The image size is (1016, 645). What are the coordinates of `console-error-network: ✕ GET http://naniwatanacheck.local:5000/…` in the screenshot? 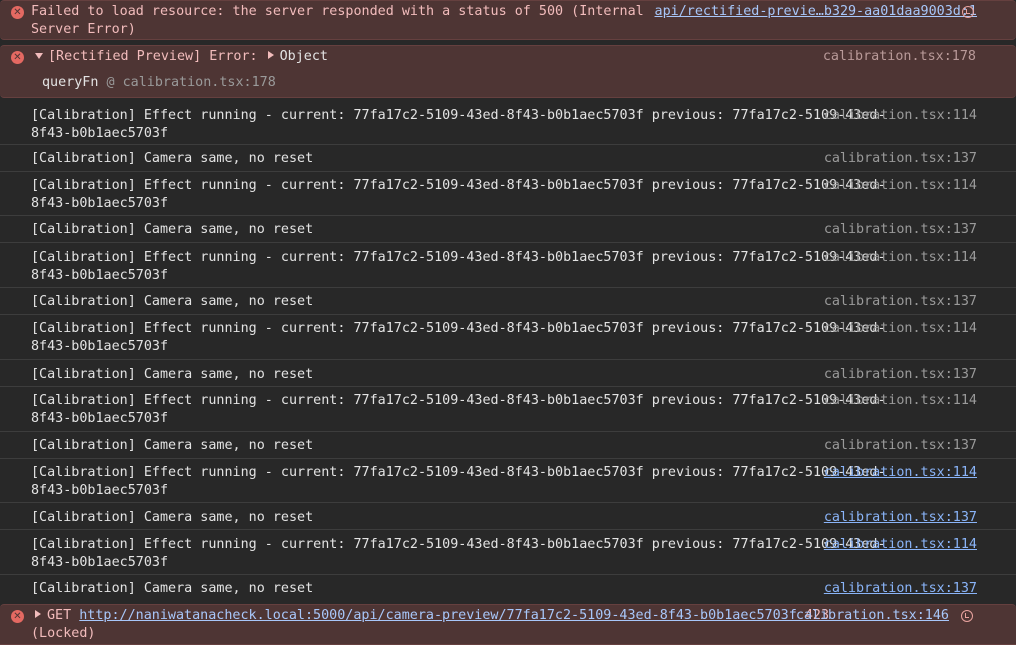 It's located at (508, 624).